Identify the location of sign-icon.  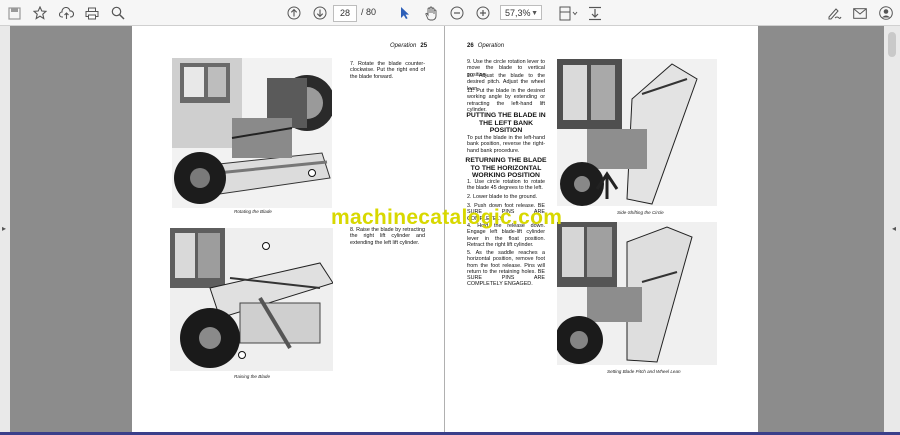
(834, 13).